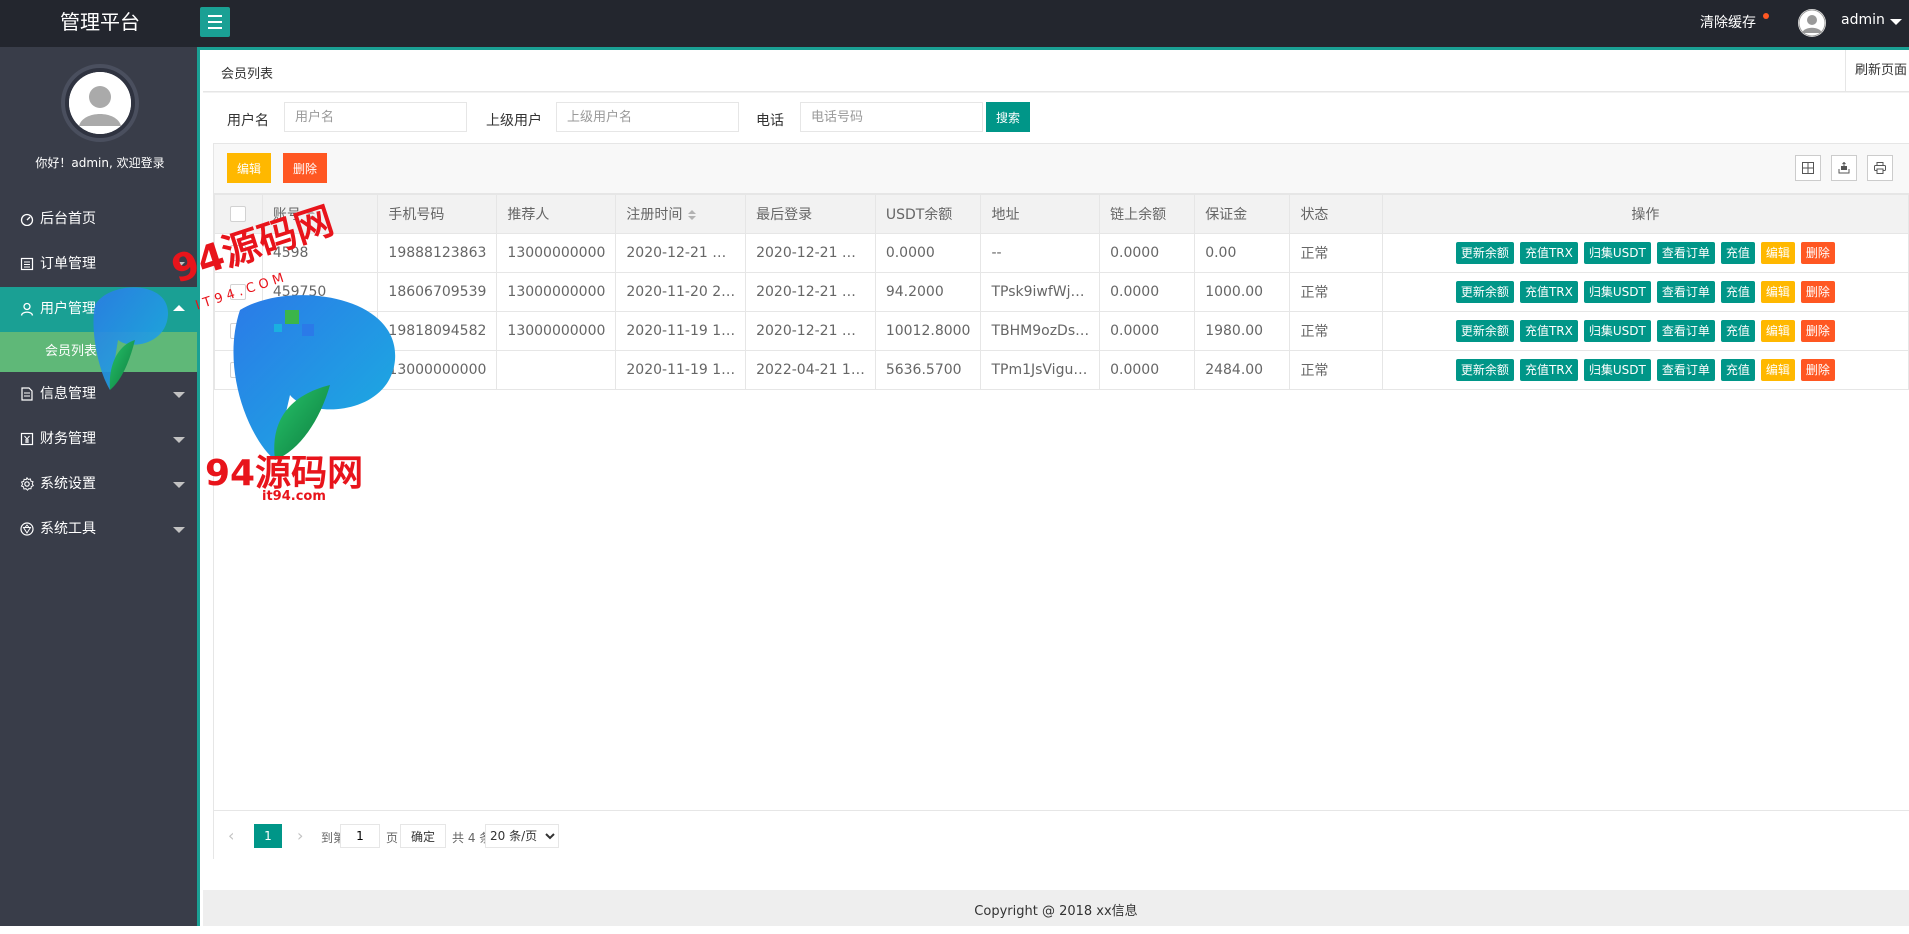 The height and width of the screenshot is (934, 1909). I want to click on user-avatar-icon, so click(1812, 23).